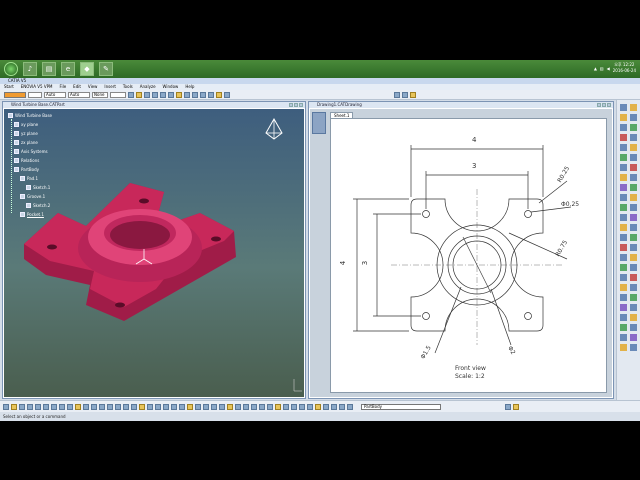 This screenshot has width=640, height=480. I want to click on format-painter-icon, so click(131, 94).